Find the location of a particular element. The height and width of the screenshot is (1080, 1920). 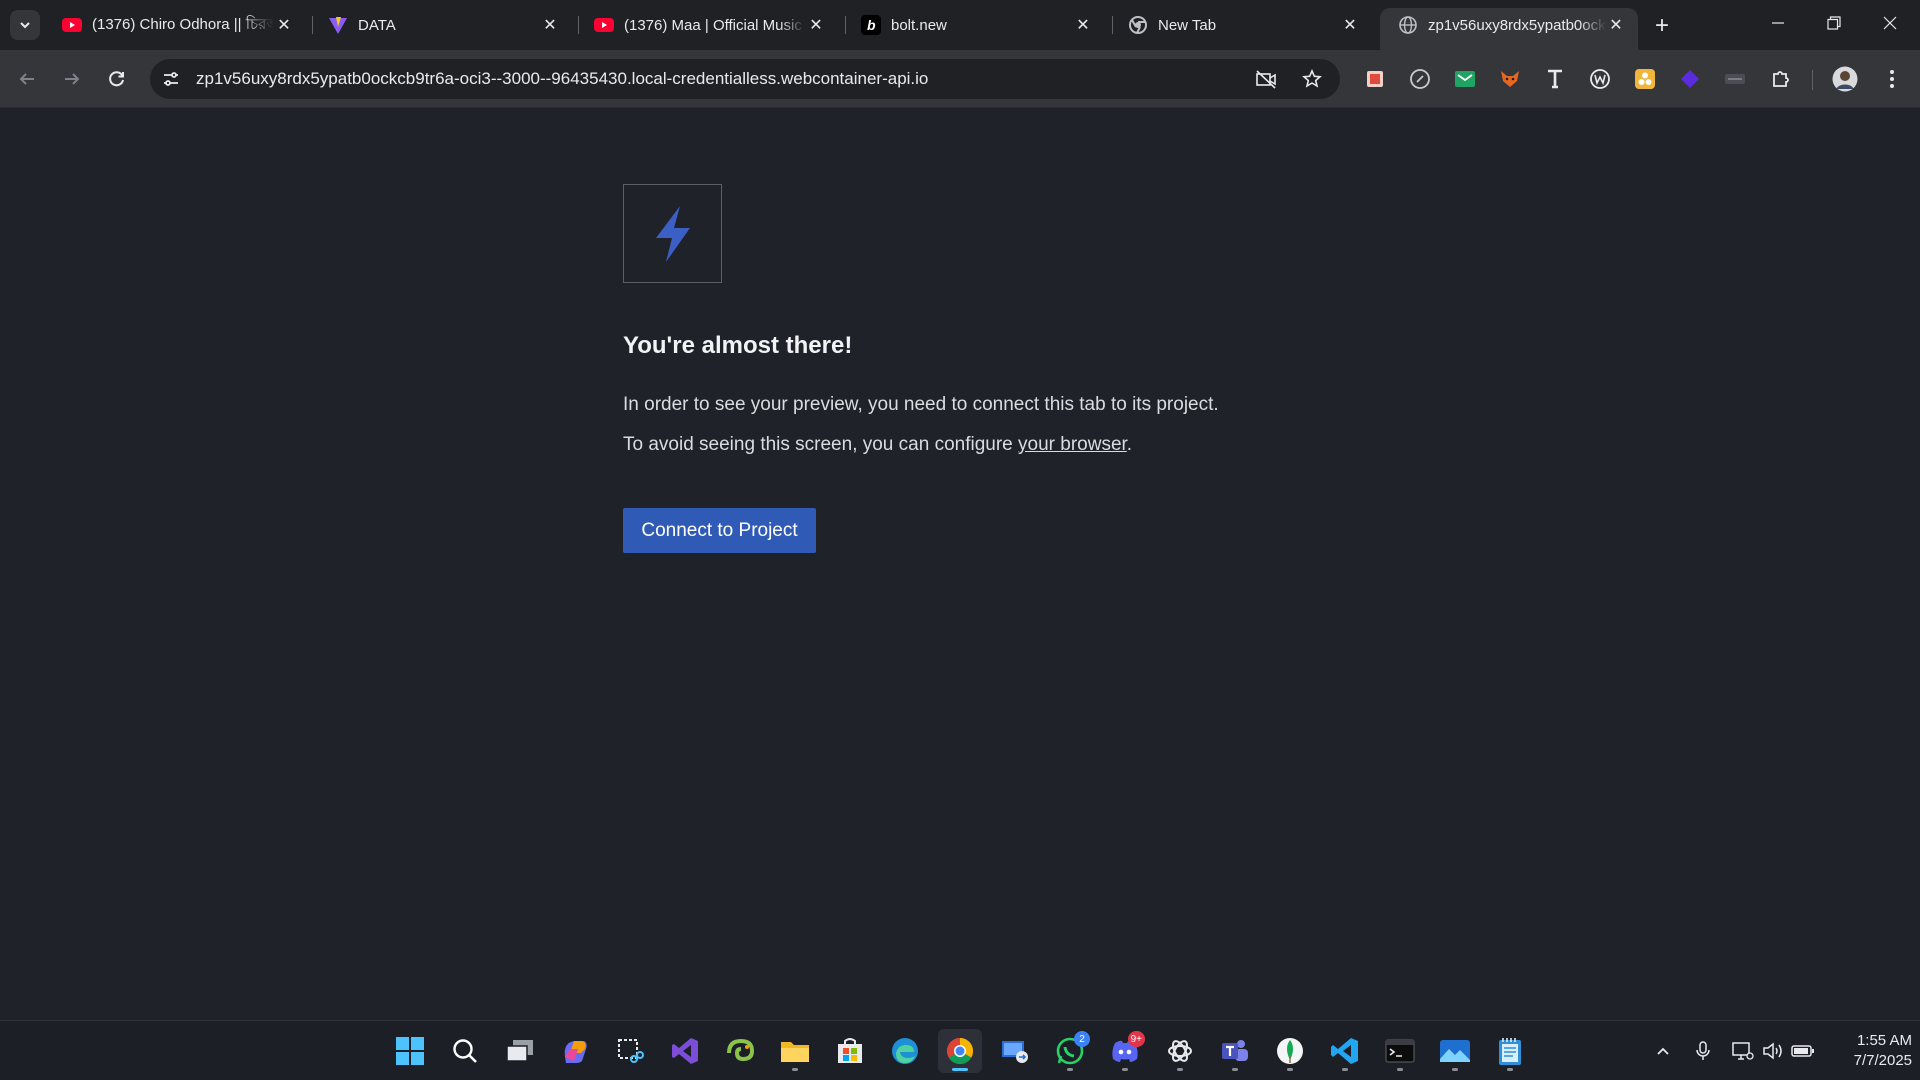

visual-studio-app is located at coordinates (685, 1051).